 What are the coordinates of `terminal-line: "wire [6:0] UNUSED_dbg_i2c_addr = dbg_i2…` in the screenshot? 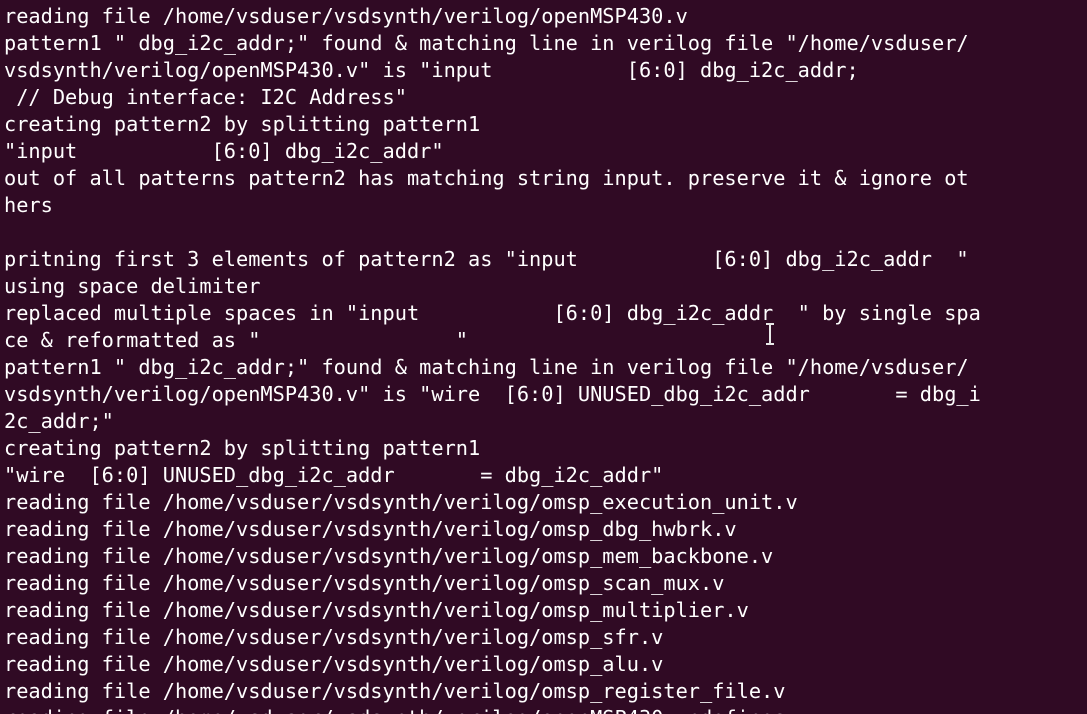 It's located at (334, 475).